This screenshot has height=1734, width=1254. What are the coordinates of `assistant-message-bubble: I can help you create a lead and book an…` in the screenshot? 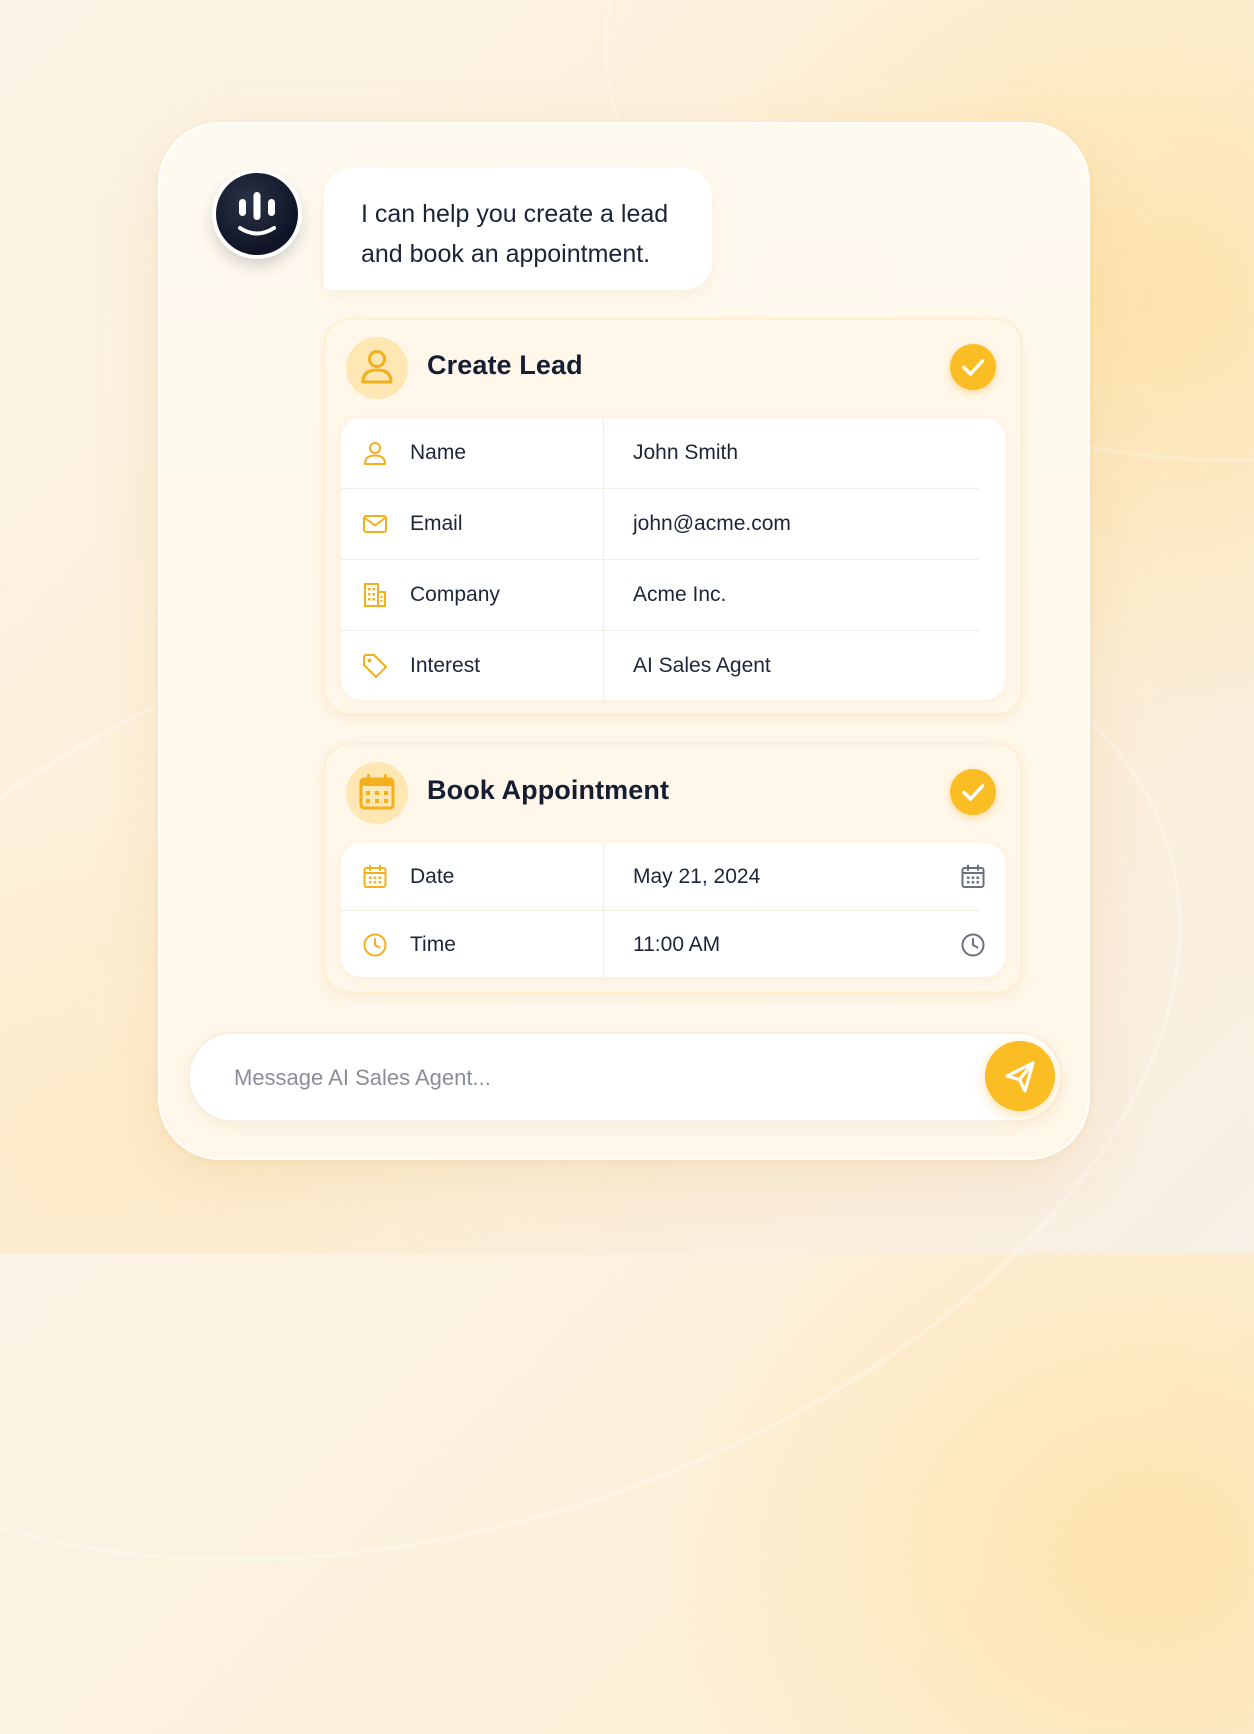 It's located at (518, 229).